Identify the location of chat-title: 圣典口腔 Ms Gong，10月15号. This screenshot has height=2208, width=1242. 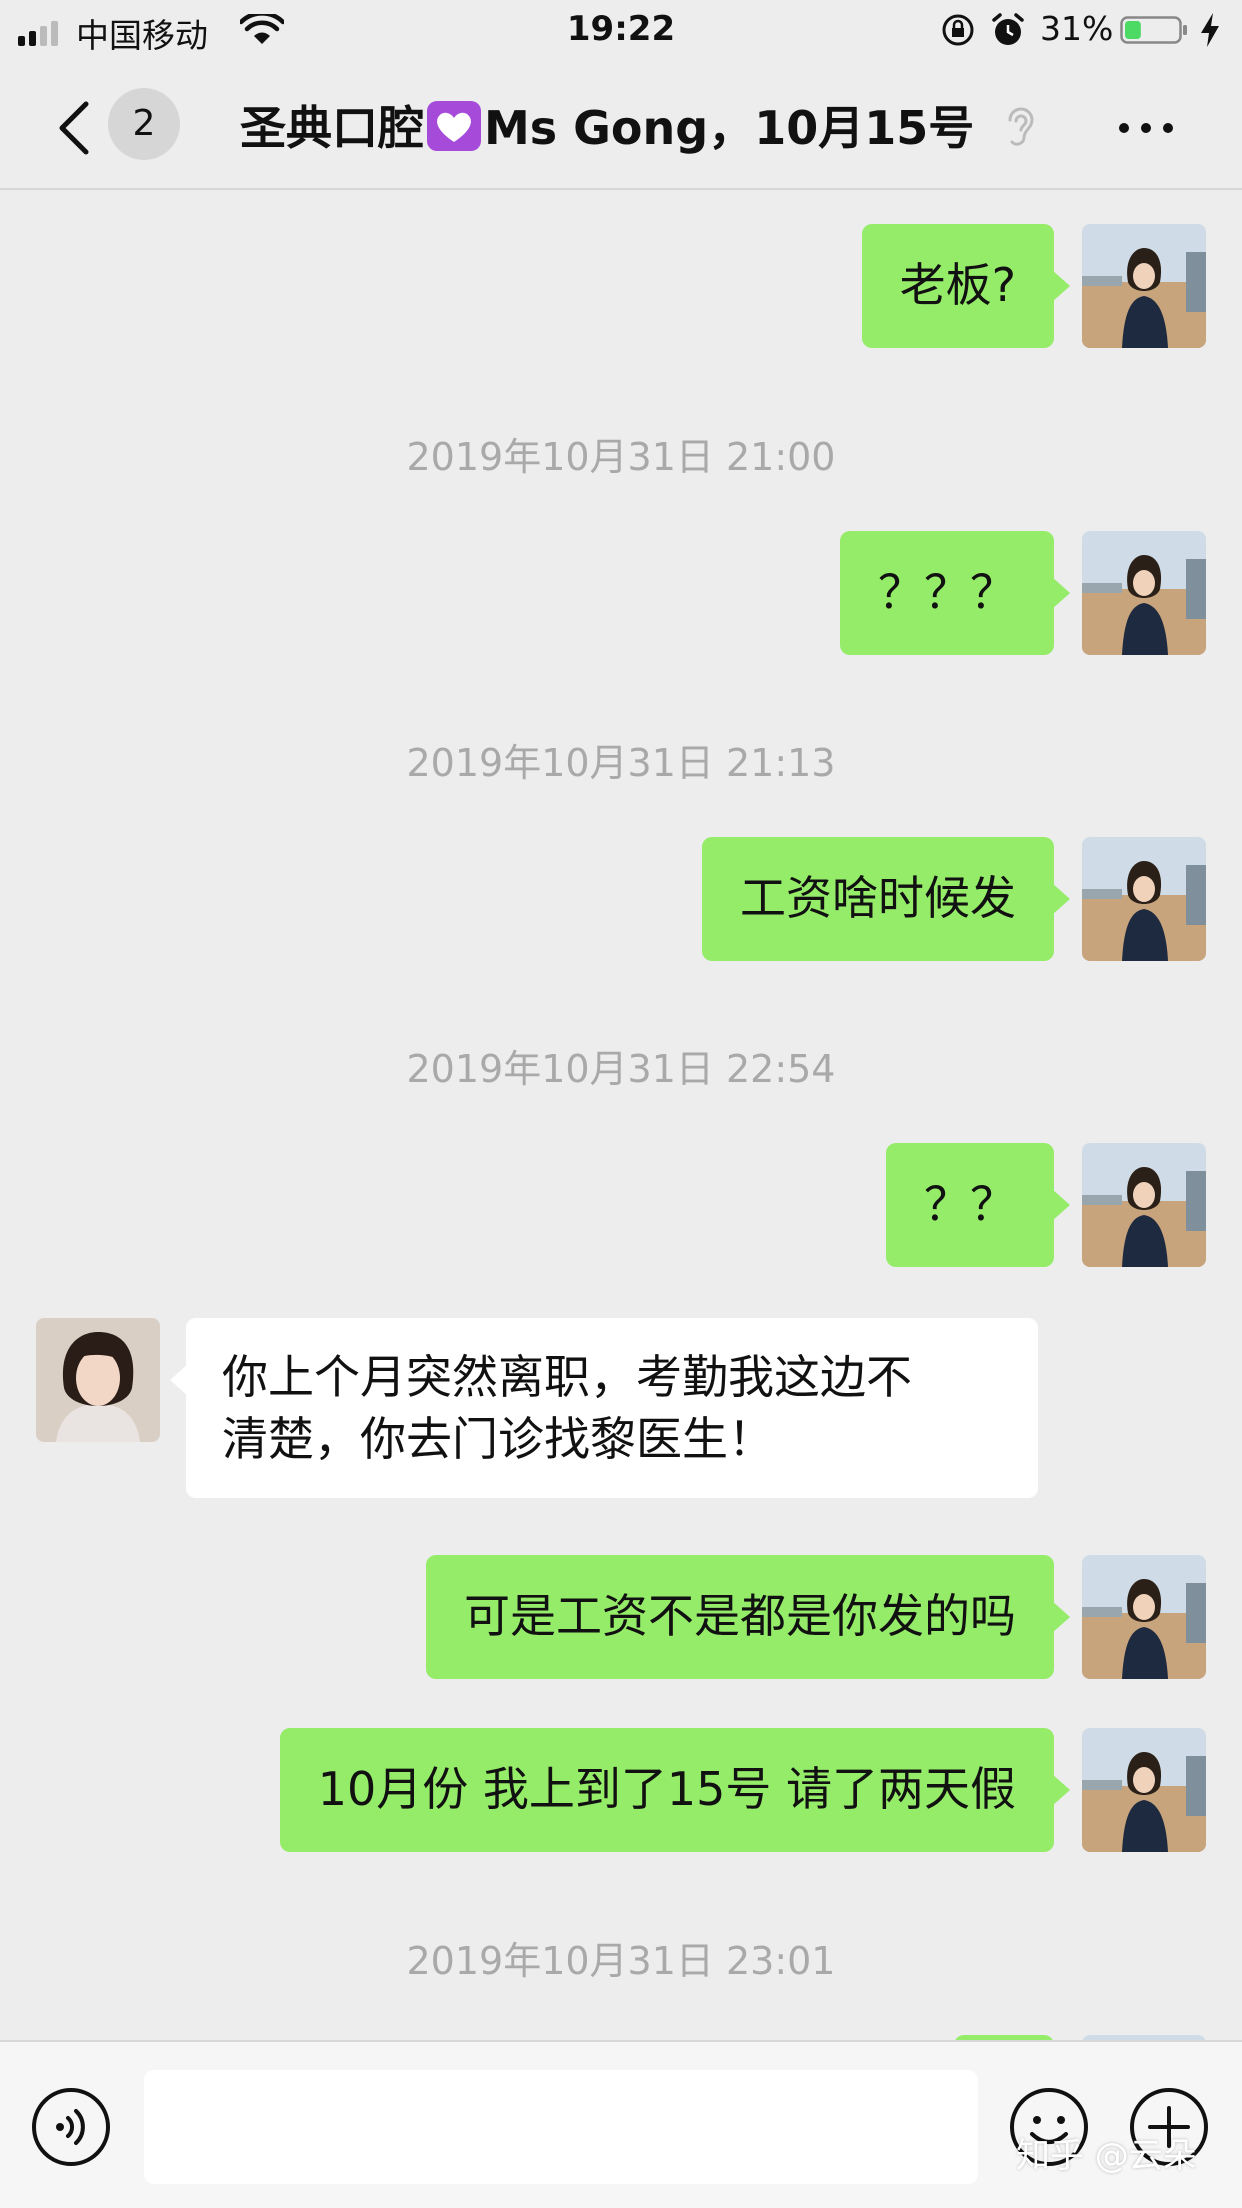
(607, 125).